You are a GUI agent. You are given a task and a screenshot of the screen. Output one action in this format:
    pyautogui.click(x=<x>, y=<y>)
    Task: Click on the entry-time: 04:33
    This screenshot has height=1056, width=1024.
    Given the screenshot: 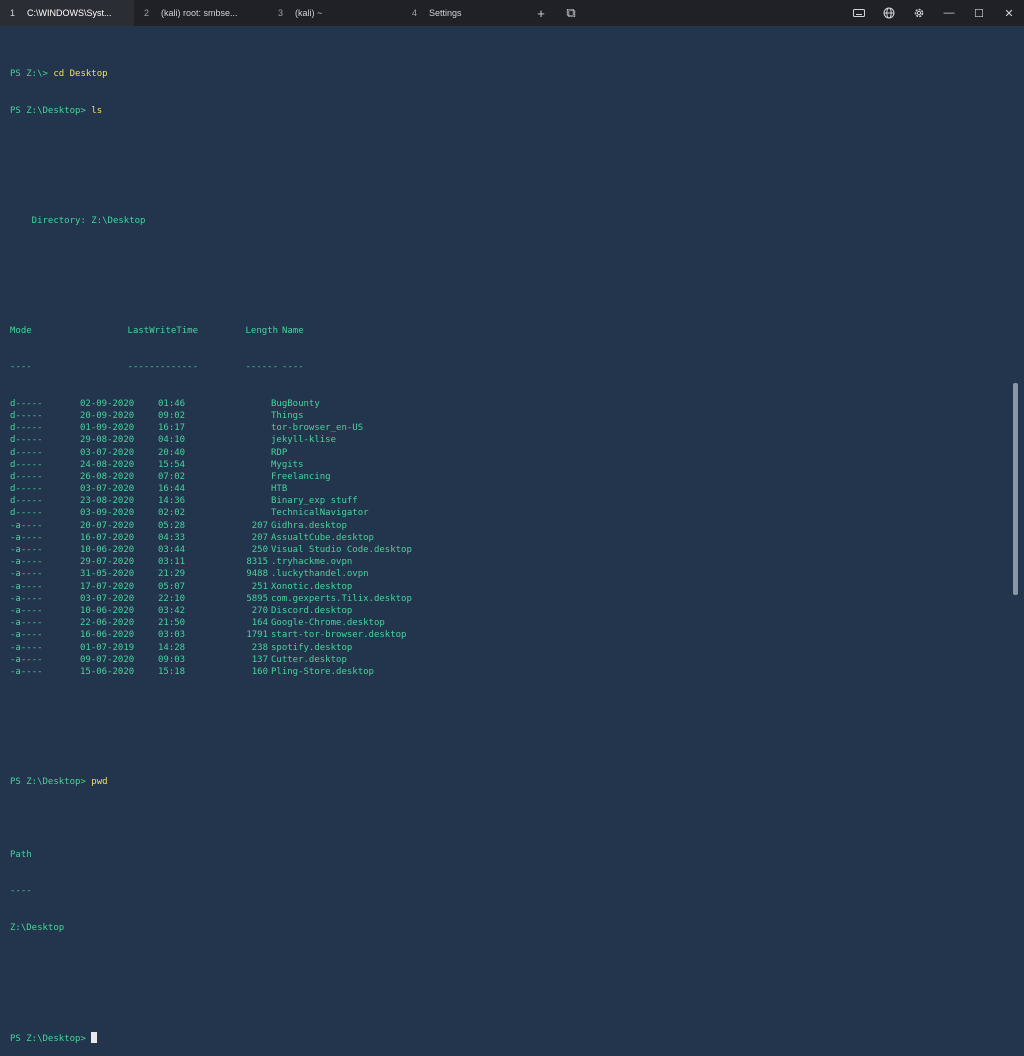 What is the action you would take?
    pyautogui.click(x=172, y=537)
    